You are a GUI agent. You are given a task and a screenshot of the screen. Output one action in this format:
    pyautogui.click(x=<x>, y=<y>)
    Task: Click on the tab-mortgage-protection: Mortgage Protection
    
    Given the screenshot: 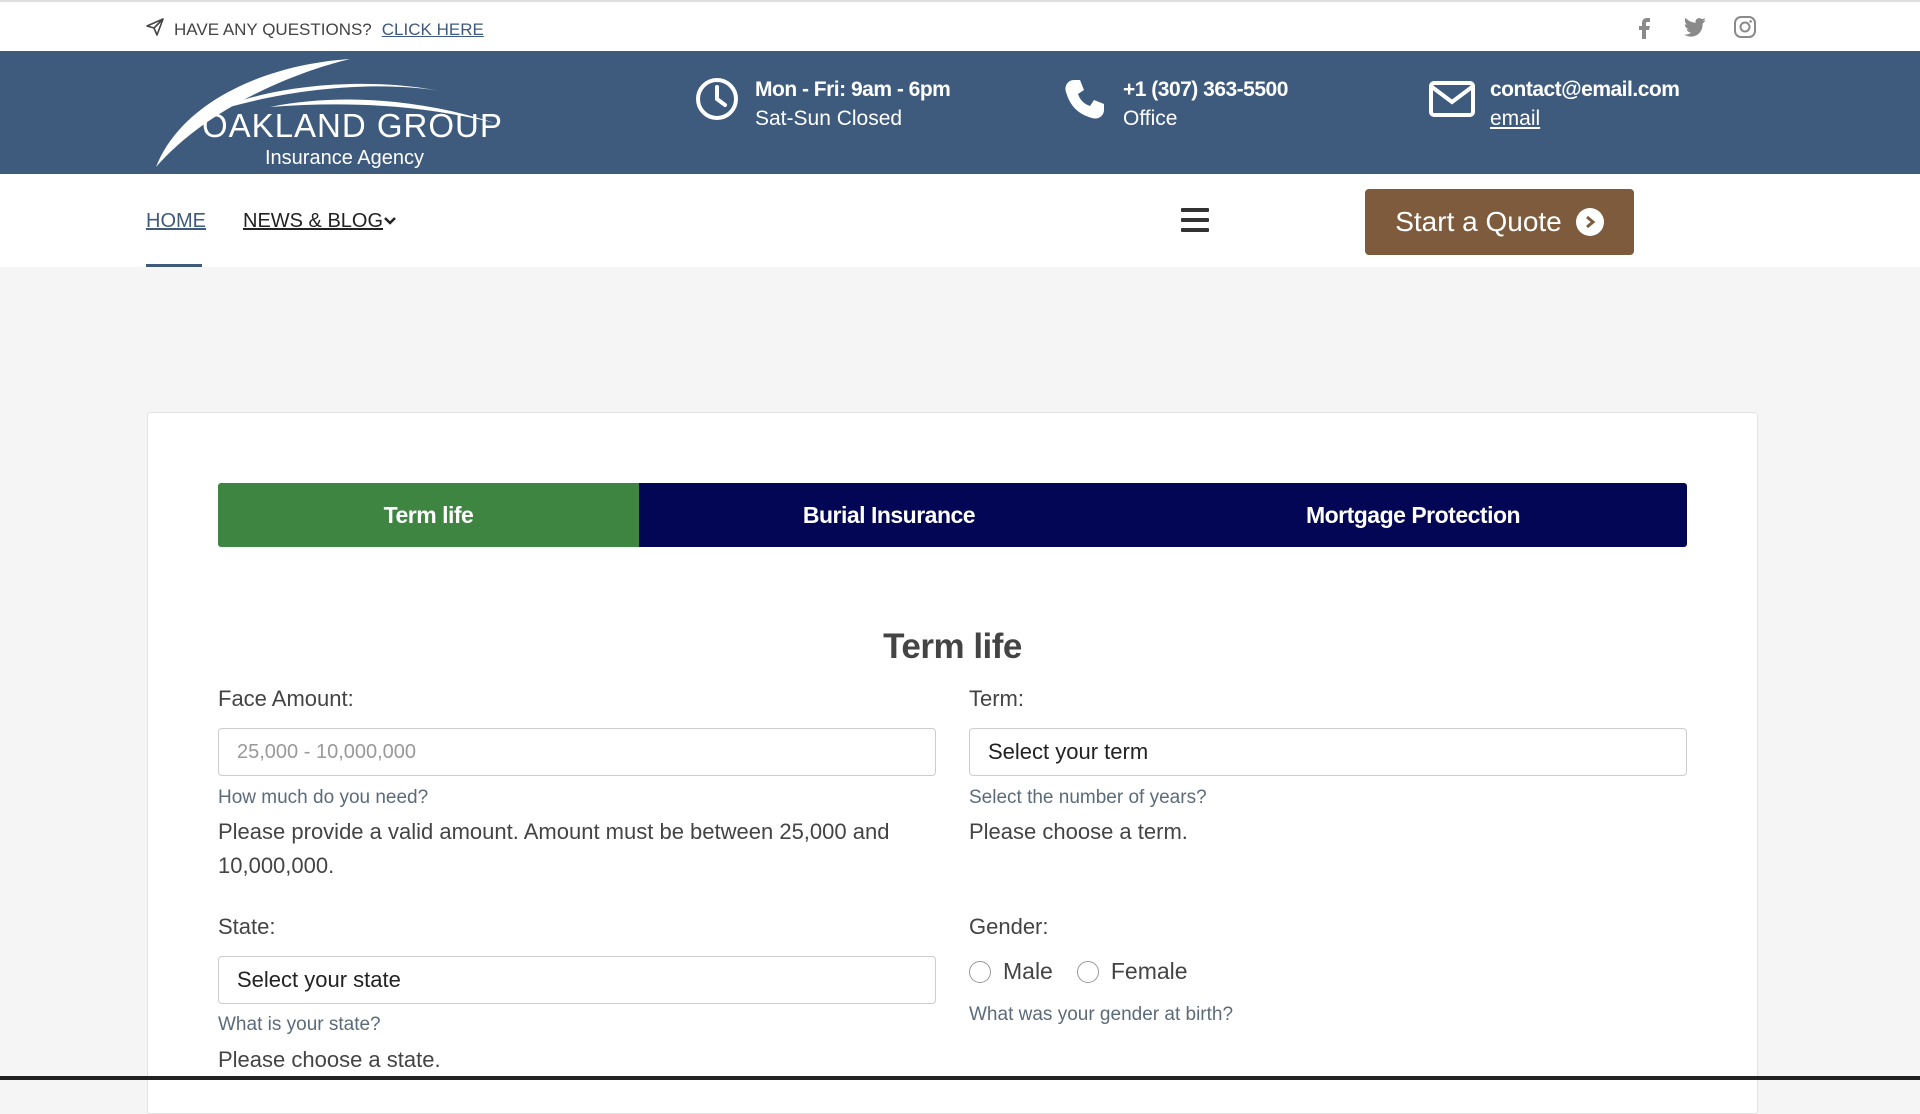 What is the action you would take?
    pyautogui.click(x=1413, y=515)
    